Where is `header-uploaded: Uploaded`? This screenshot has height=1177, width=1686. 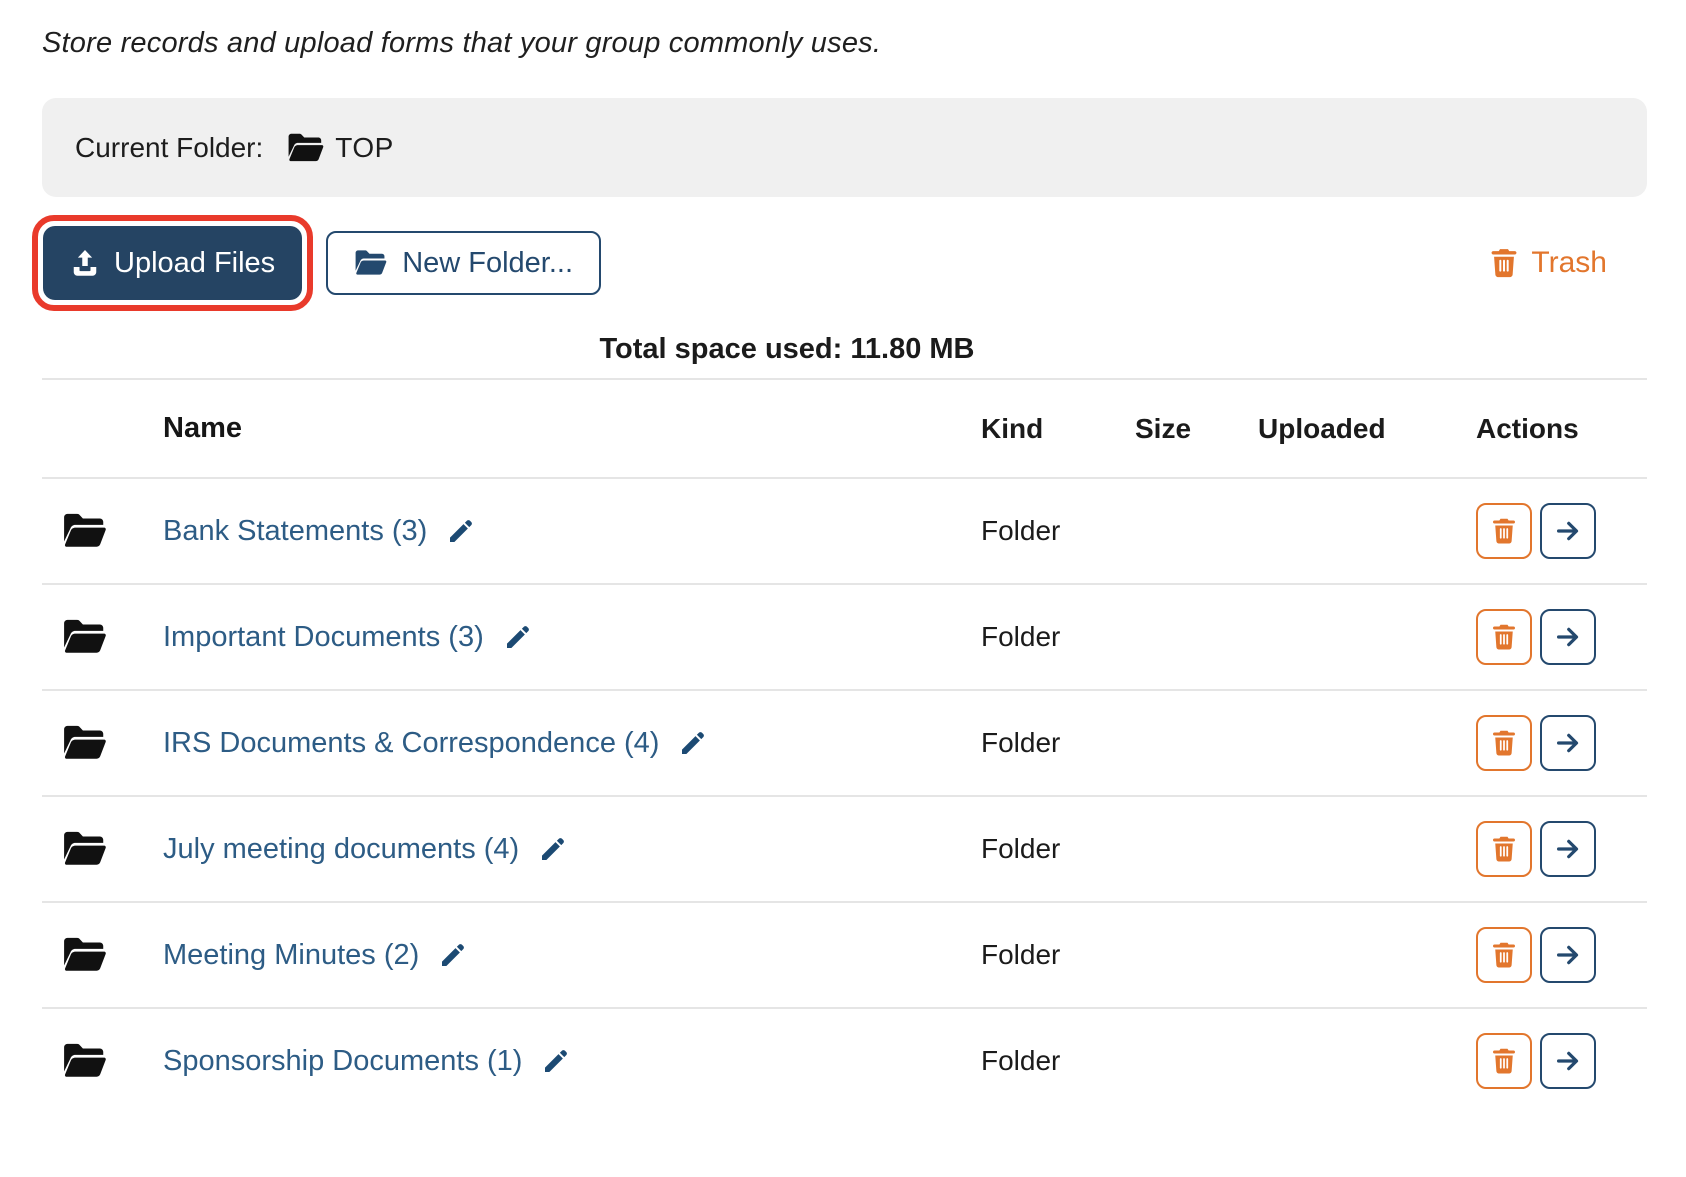 header-uploaded: Uploaded is located at coordinates (1322, 428).